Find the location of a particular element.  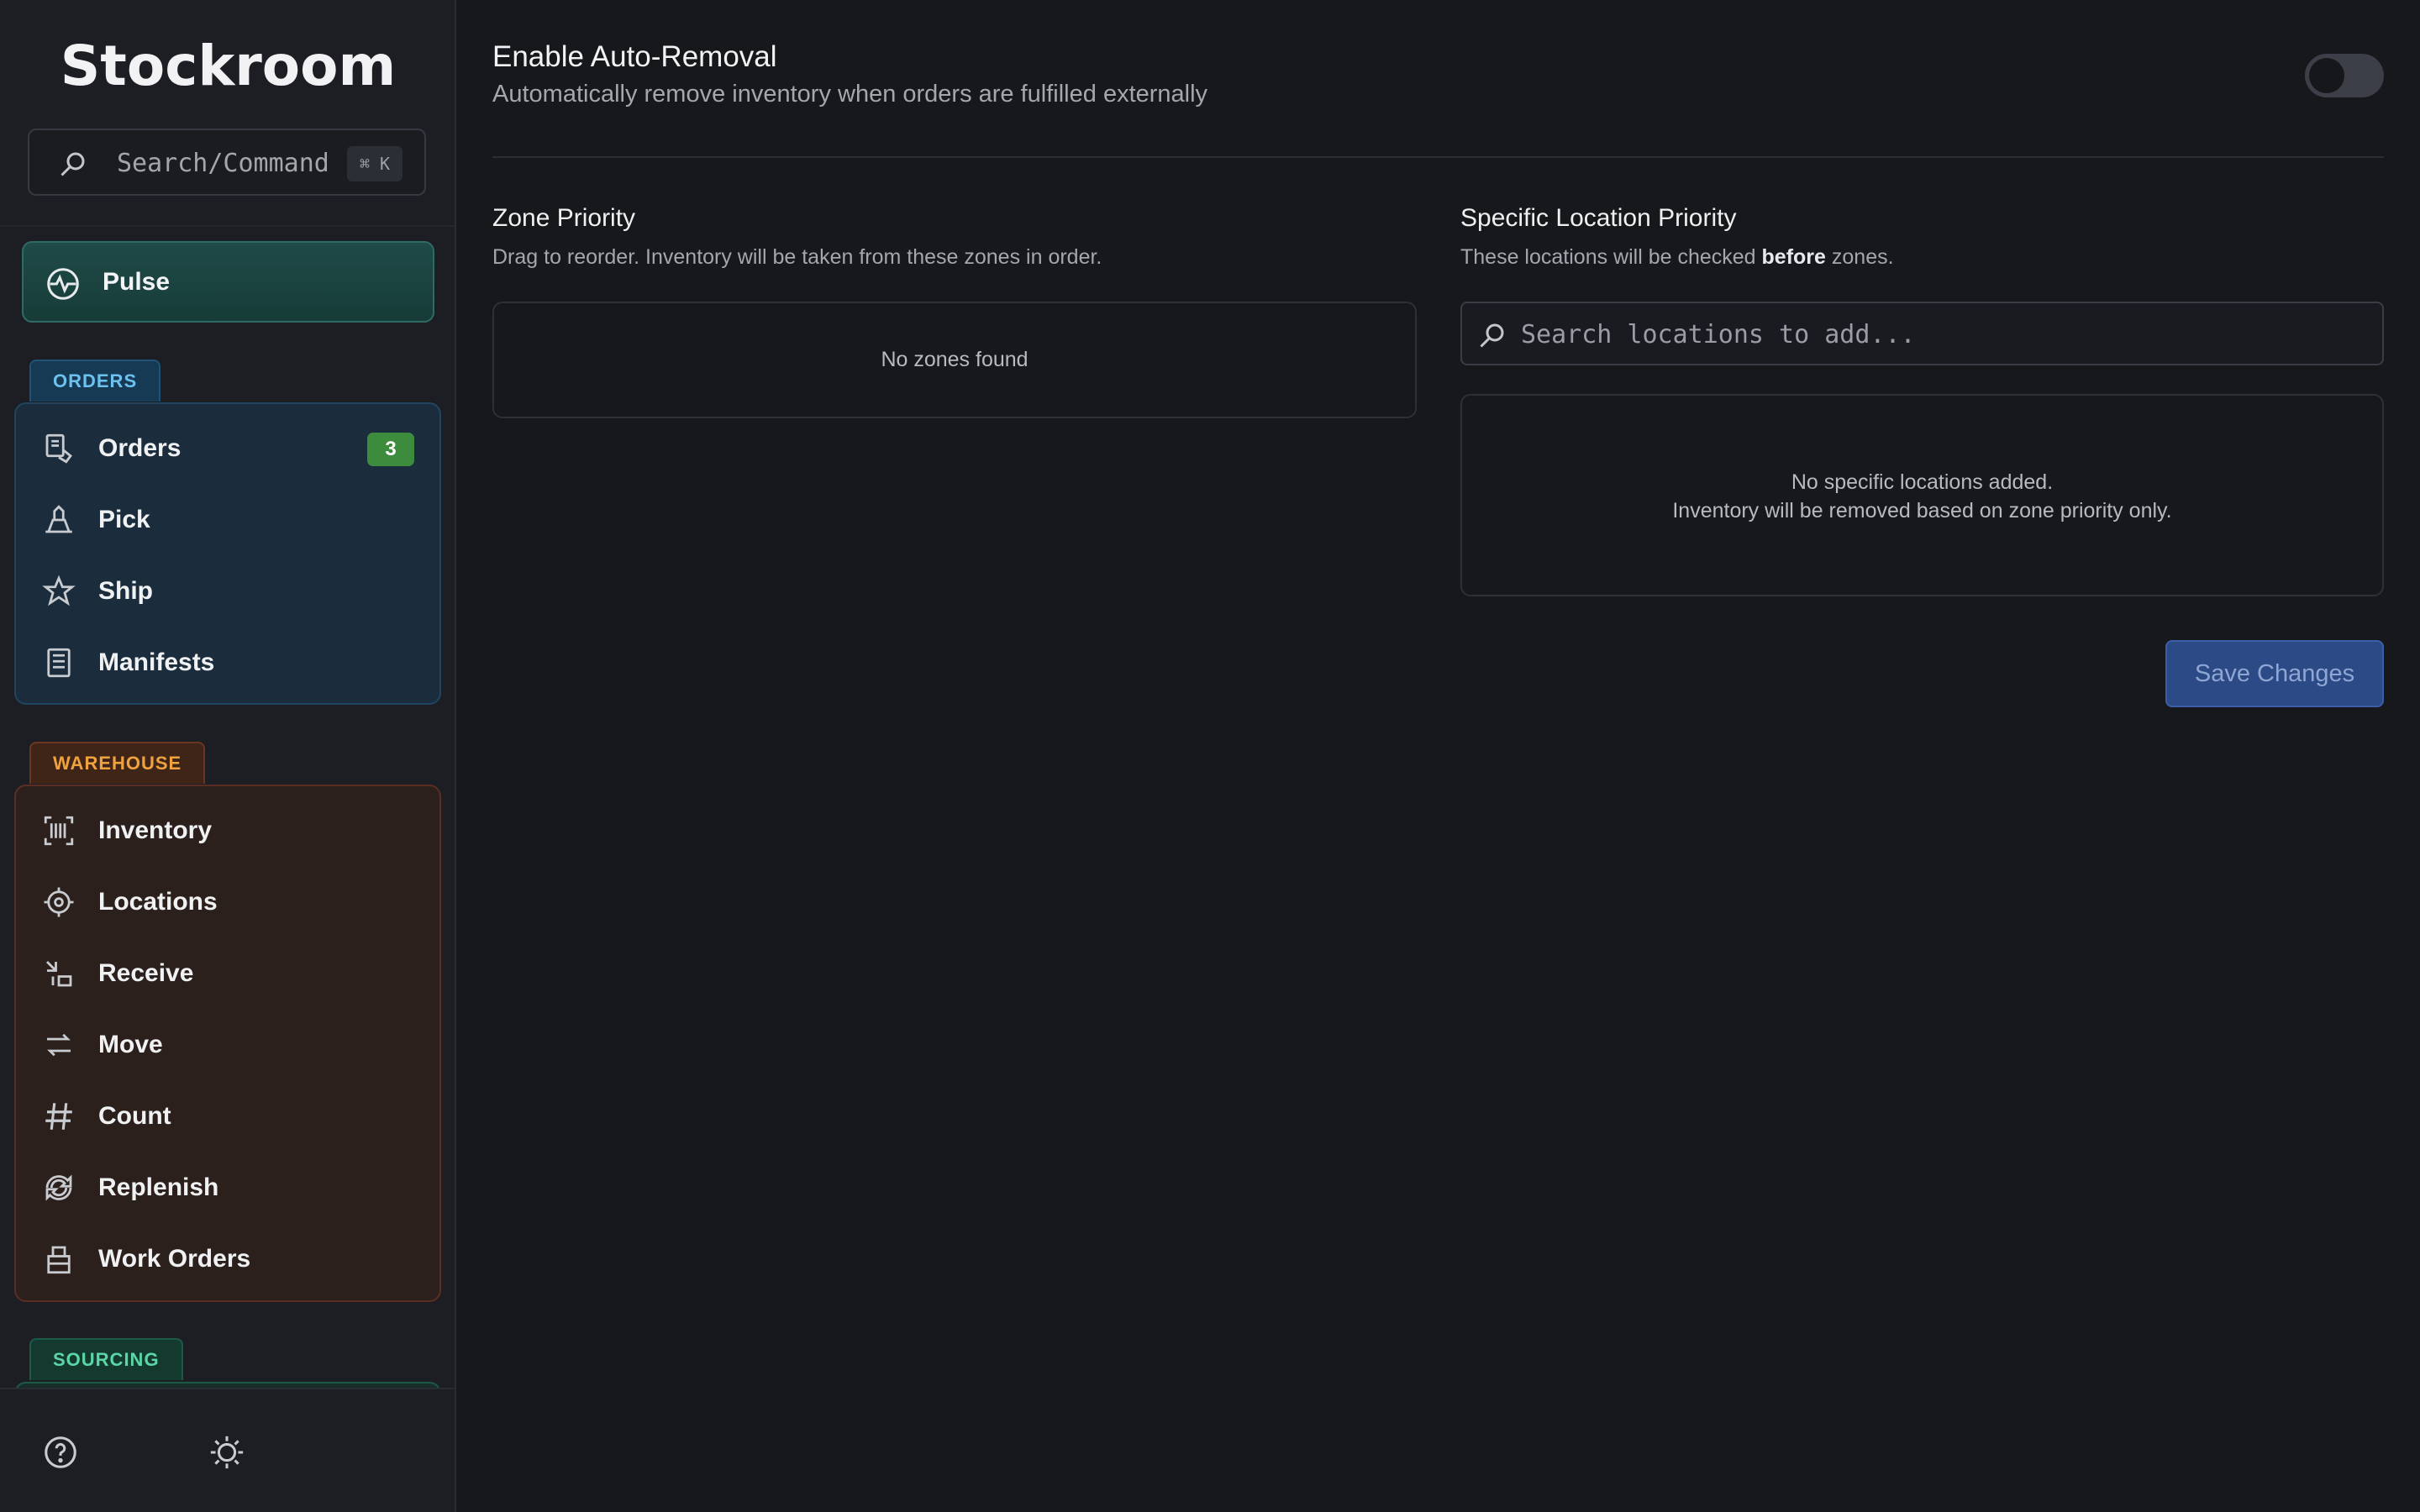

ship-icon is located at coordinates (59, 590).